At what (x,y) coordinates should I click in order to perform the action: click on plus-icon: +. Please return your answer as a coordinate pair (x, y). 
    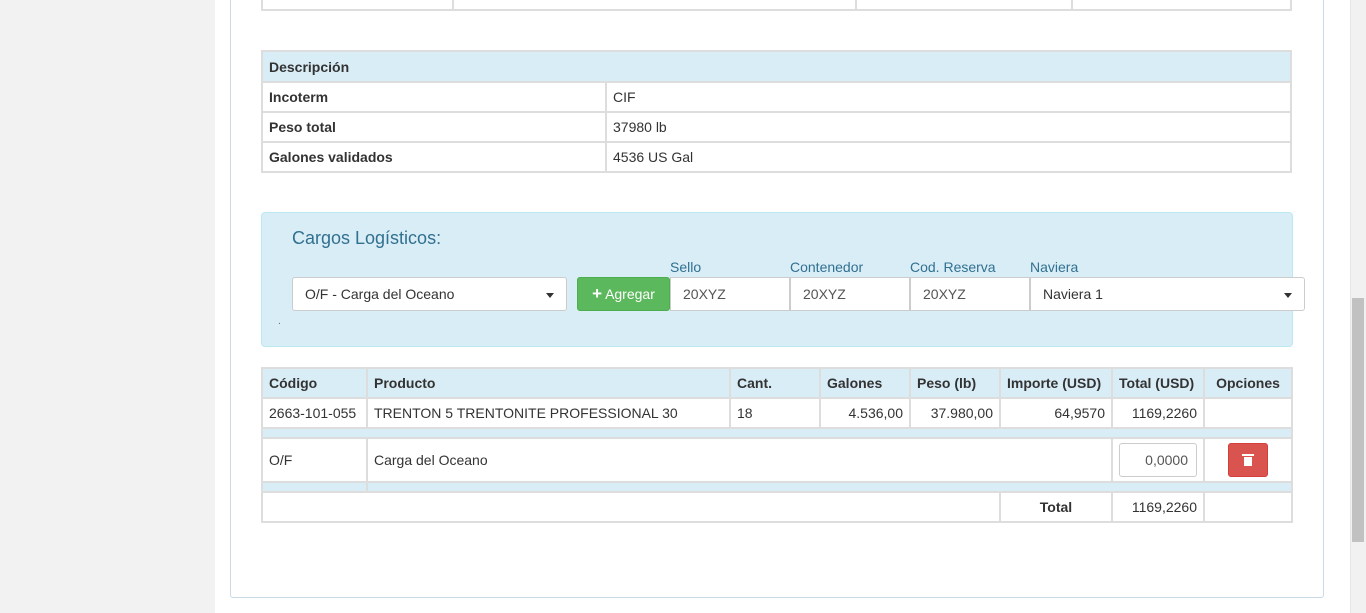
    Looking at the image, I should click on (597, 293).